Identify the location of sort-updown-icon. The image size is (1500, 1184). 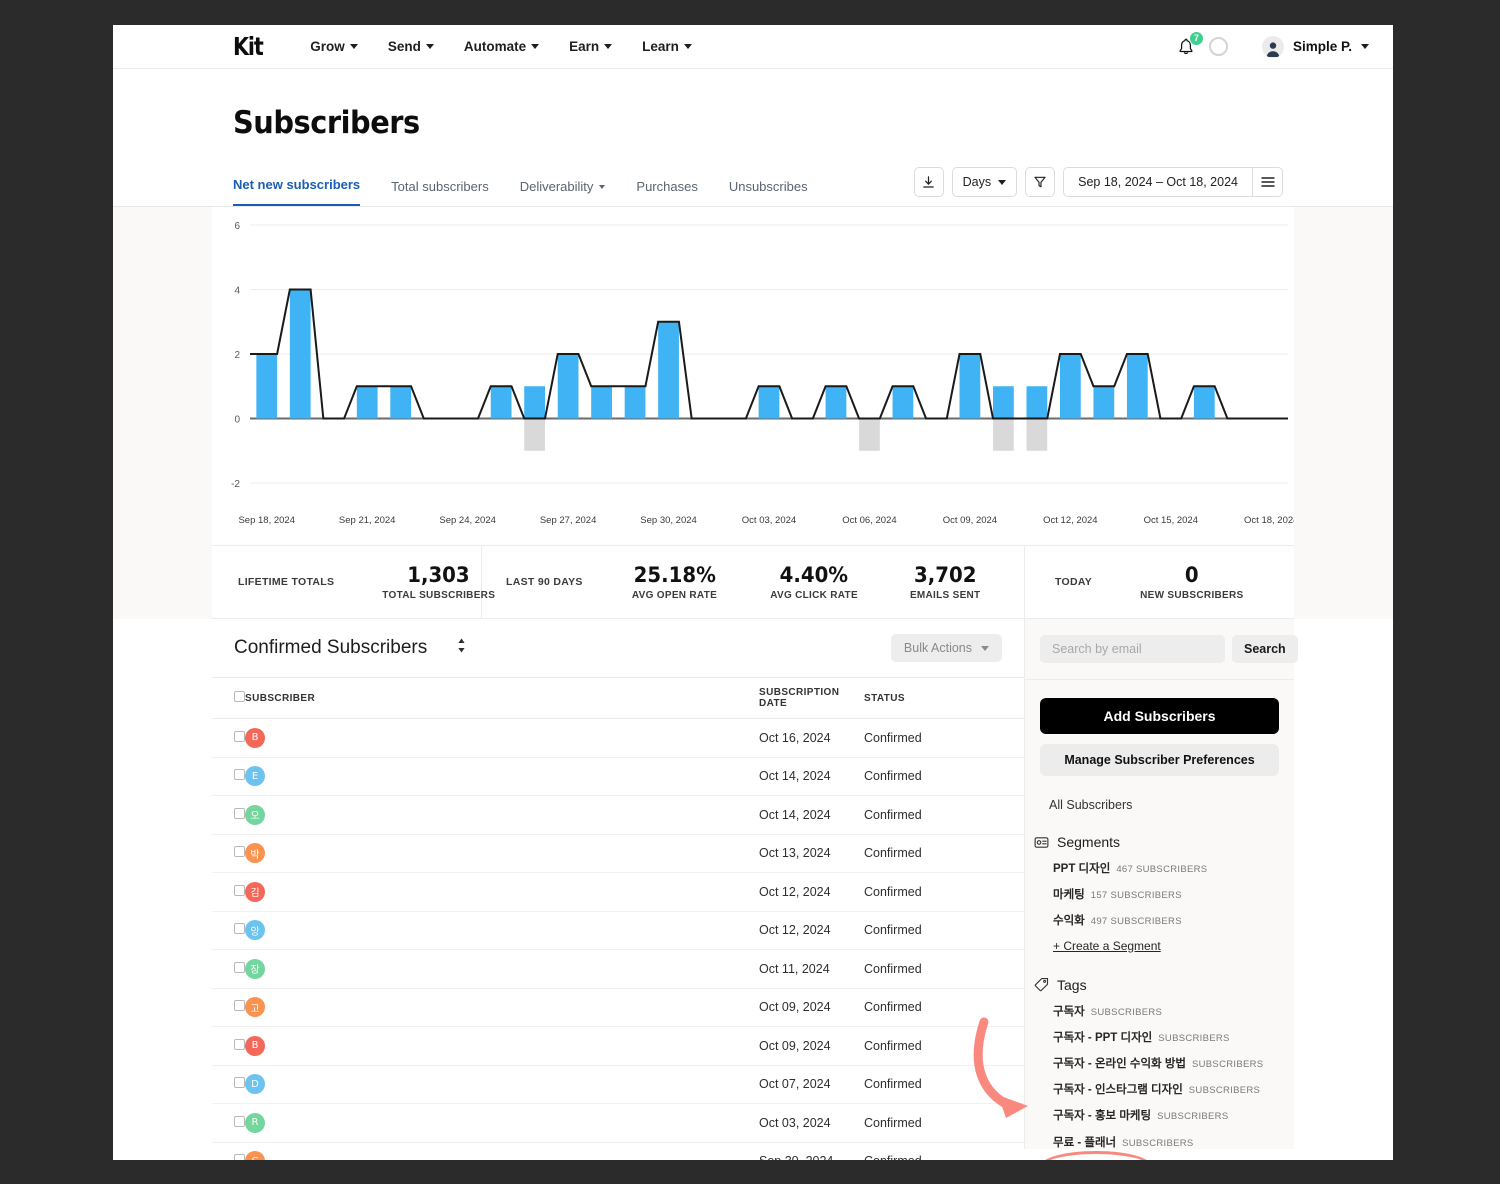
(461, 648).